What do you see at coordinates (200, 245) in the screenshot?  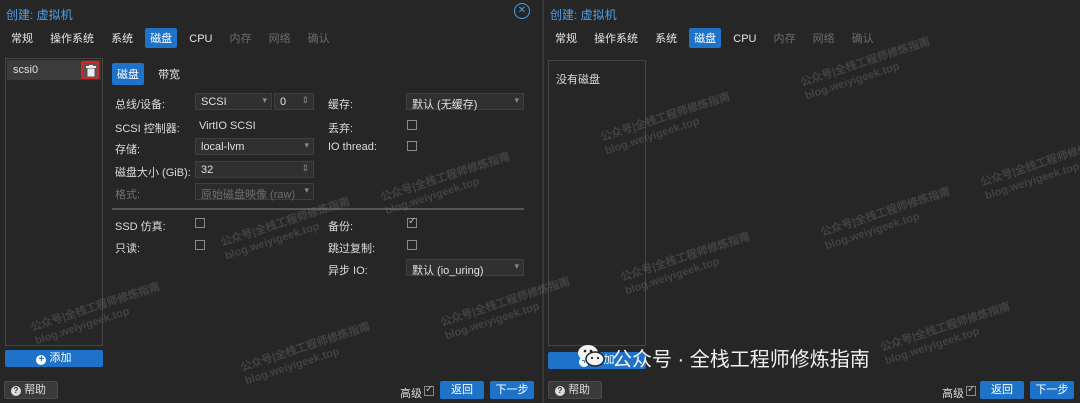 I see `readonly-checkbox` at bounding box center [200, 245].